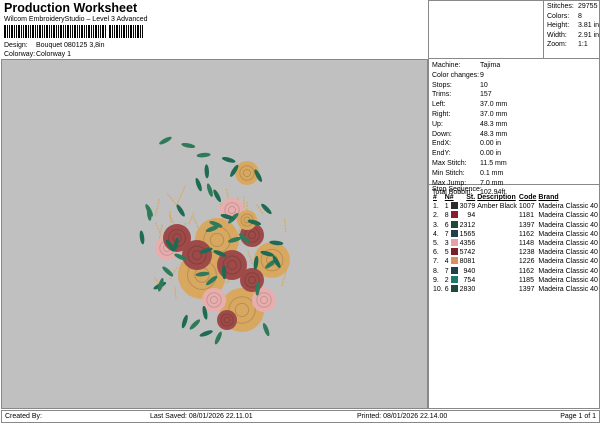 The image size is (600, 424). Describe the element at coordinates (515, 115) in the screenshot. I see `stat-row: Right: 37.0 mm` at that location.